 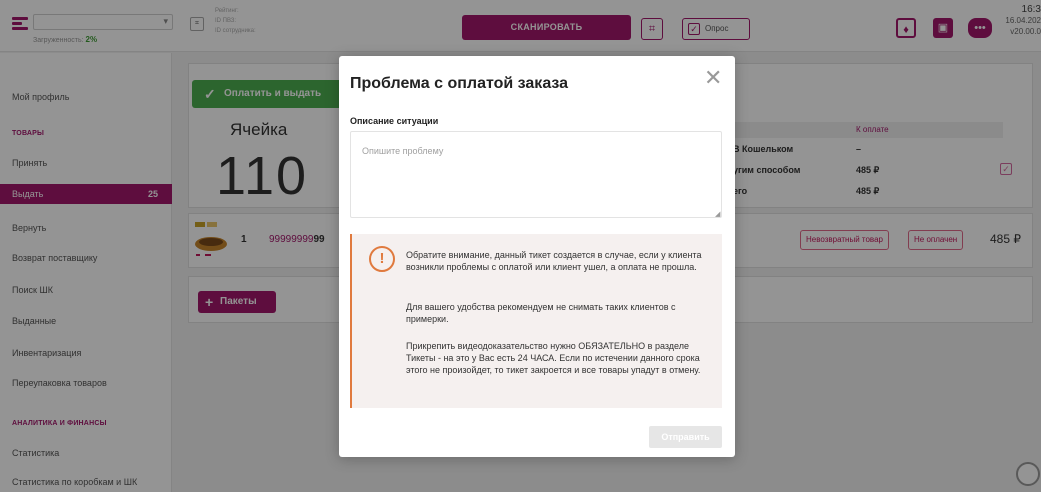 I want to click on submit-button: Отправить, so click(x=685, y=437).